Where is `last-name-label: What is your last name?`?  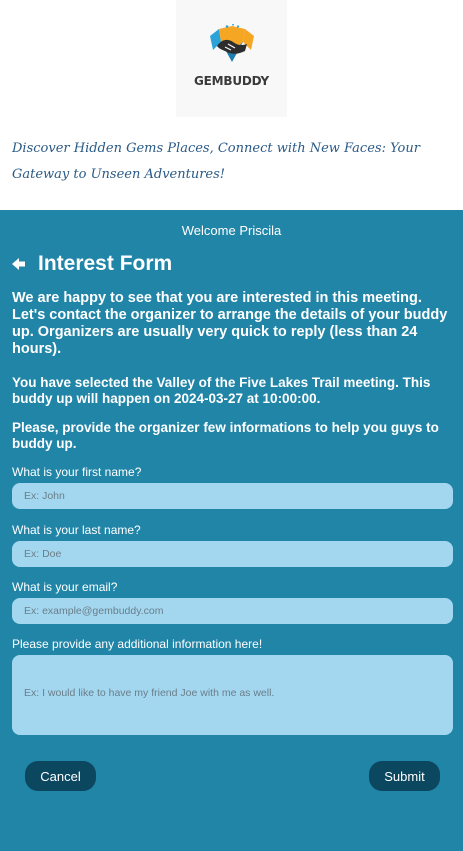
last-name-label: What is your last name? is located at coordinates (76, 530).